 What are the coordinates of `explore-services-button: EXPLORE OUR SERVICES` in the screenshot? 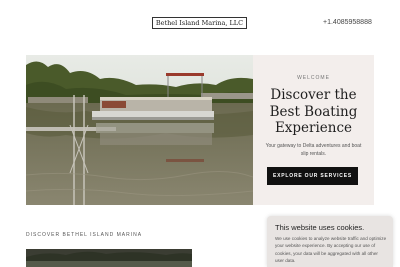 It's located at (312, 176).